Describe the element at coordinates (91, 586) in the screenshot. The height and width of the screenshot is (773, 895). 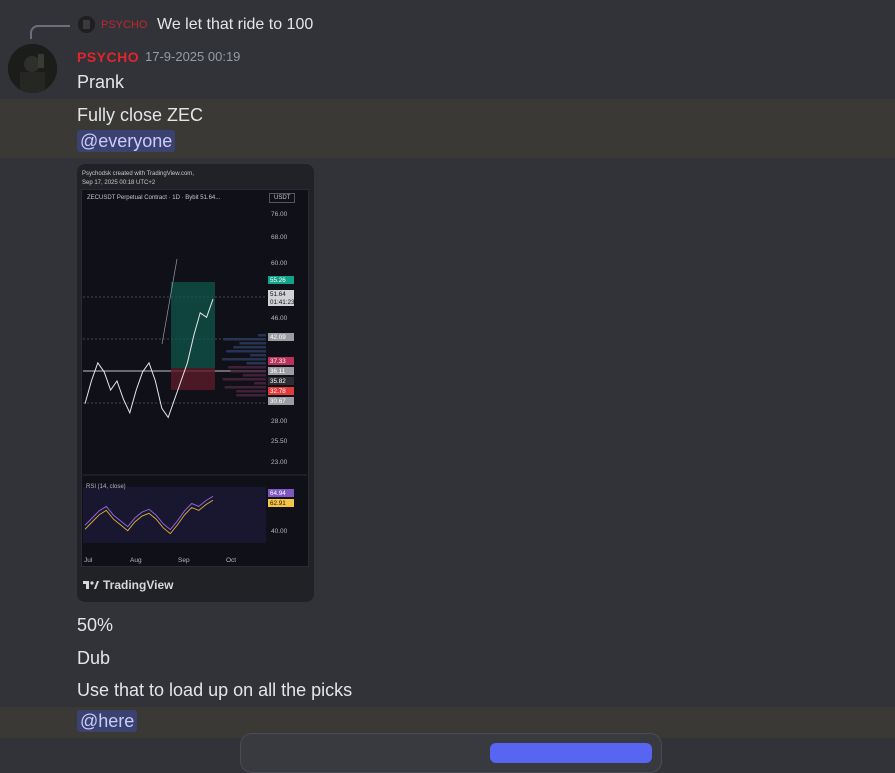
I see `tradingview-logo-icon` at that location.